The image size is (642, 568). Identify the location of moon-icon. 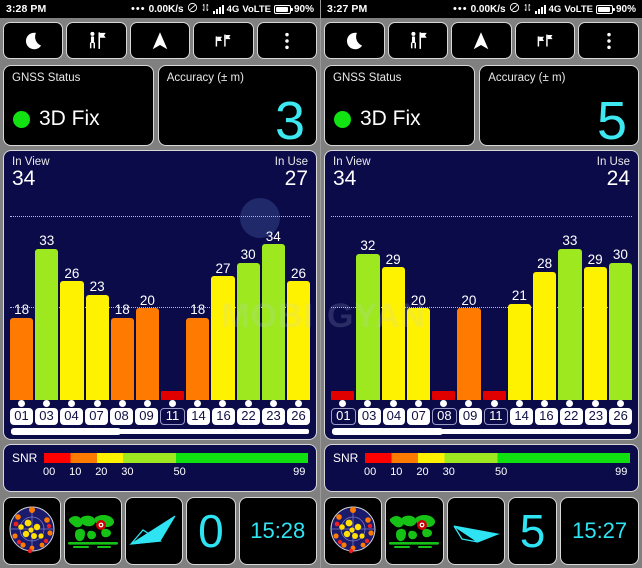
(354, 41).